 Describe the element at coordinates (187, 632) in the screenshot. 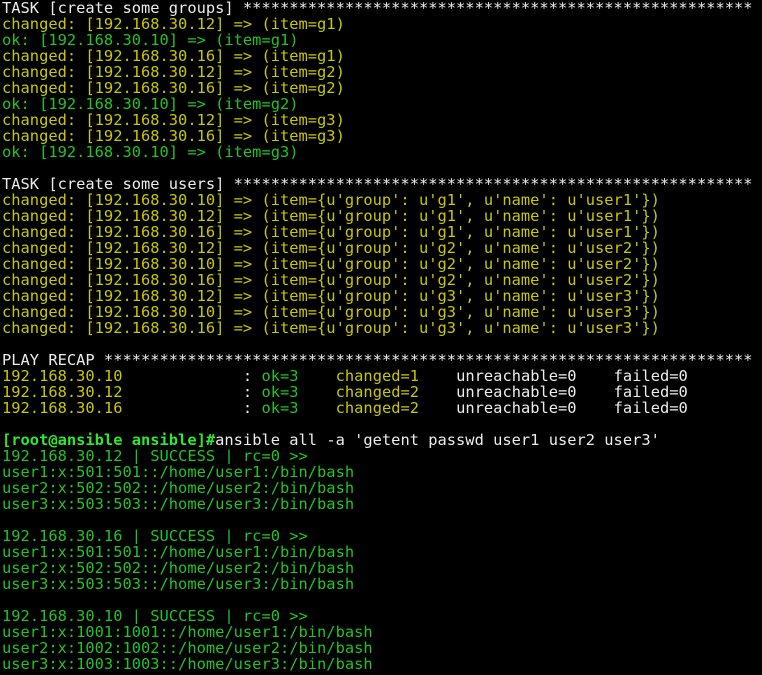

I see `result-line: user1:x:1001:1001::/home/user1:/bin/bash` at that location.